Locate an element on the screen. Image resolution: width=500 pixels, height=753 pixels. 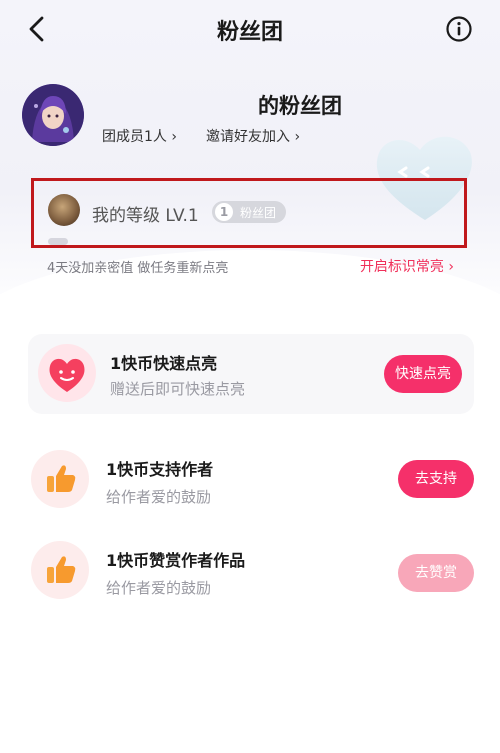
group-avatar is located at coordinates (53, 115).